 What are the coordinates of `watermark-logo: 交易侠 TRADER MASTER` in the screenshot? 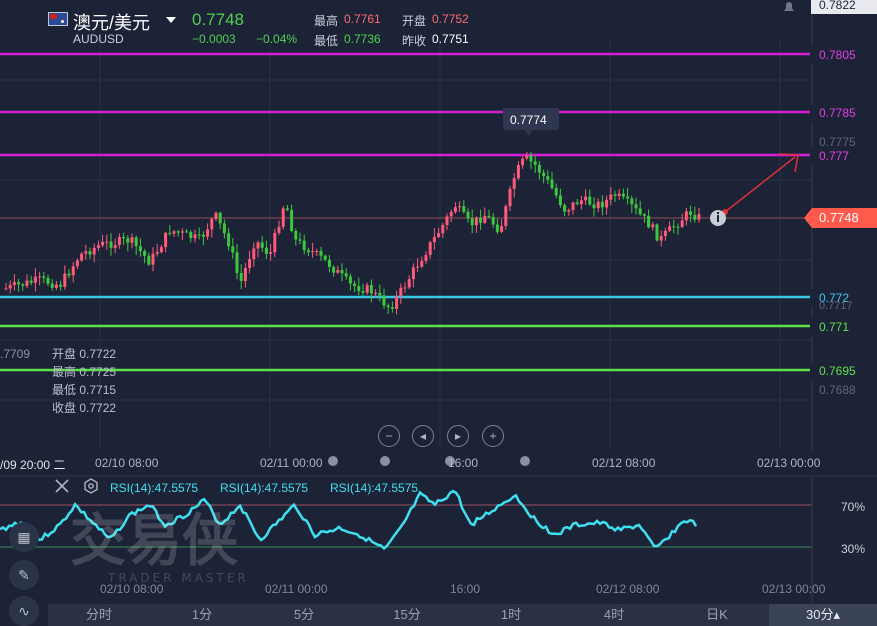 It's located at (158, 547).